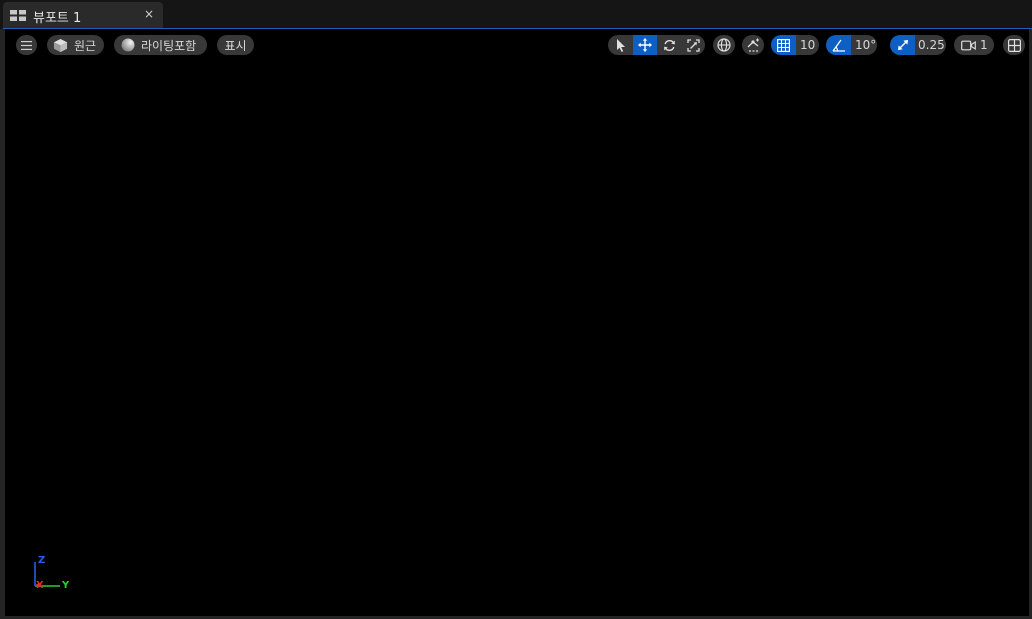  I want to click on show-label: 표시, so click(235, 45).